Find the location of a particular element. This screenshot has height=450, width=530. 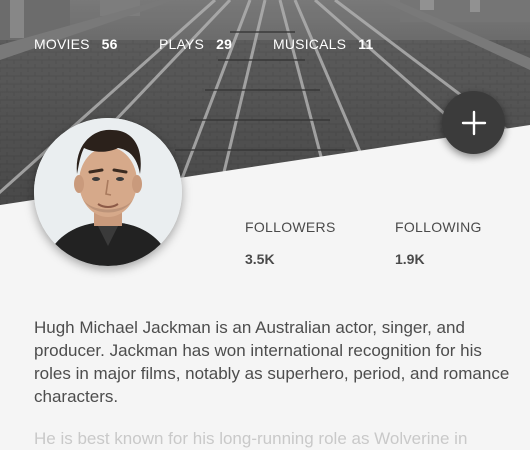

followers-count: 3.5K is located at coordinates (260, 259).